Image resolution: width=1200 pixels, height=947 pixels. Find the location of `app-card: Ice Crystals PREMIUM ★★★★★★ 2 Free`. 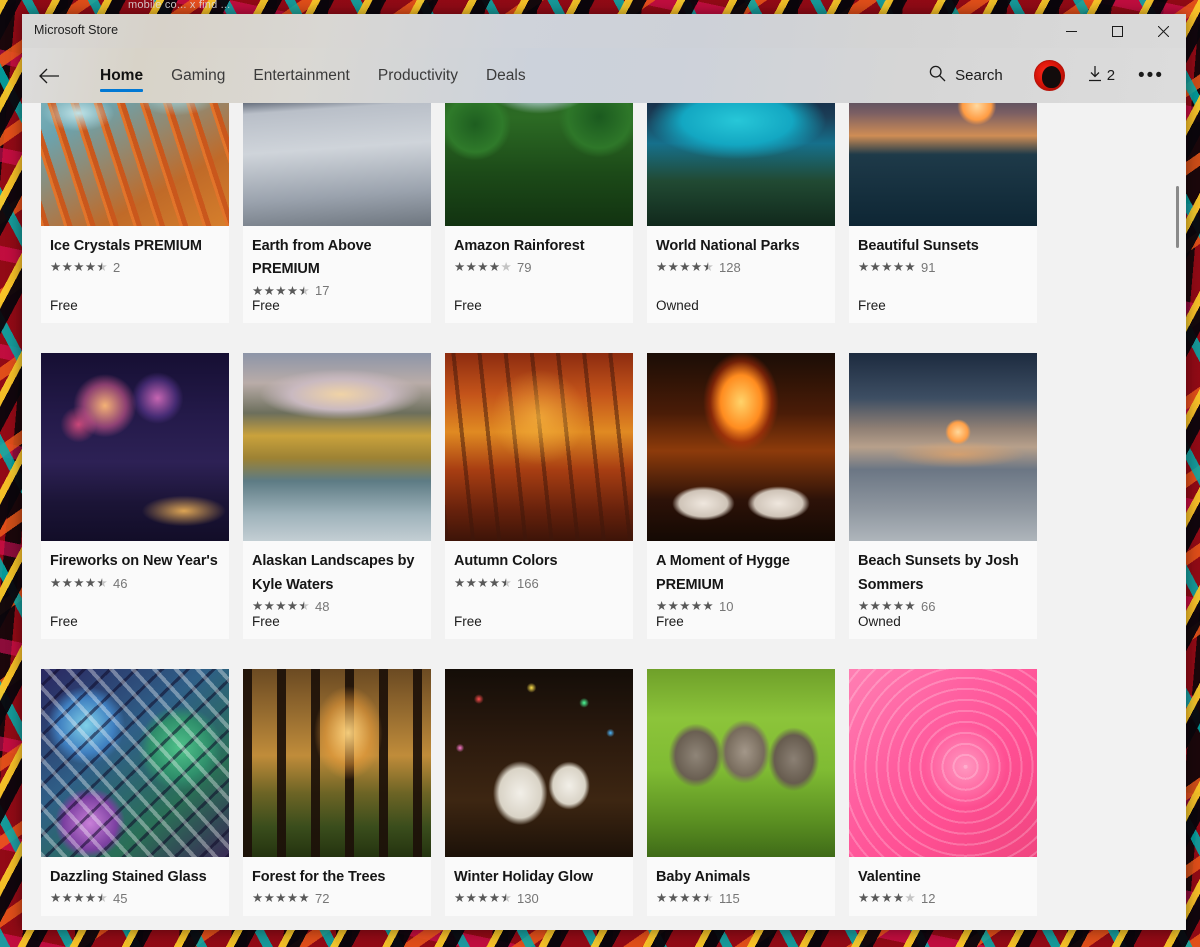

app-card: Ice Crystals PREMIUM ★★★★★★ 2 Free is located at coordinates (135, 213).